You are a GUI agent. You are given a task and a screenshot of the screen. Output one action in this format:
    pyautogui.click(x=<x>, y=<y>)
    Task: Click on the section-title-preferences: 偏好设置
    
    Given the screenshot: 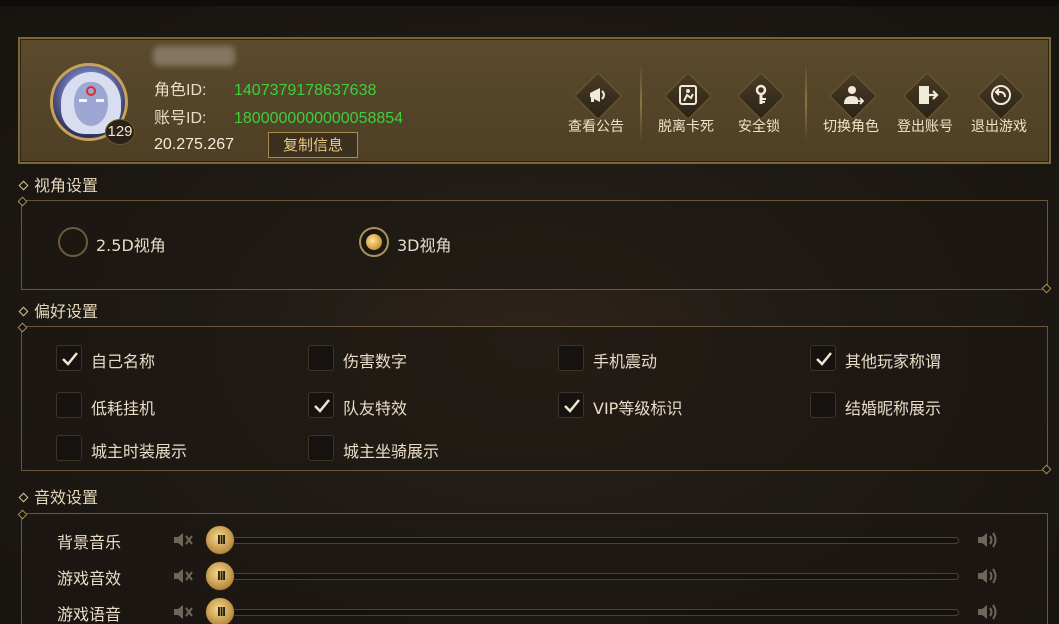 What is the action you would take?
    pyautogui.click(x=58, y=310)
    